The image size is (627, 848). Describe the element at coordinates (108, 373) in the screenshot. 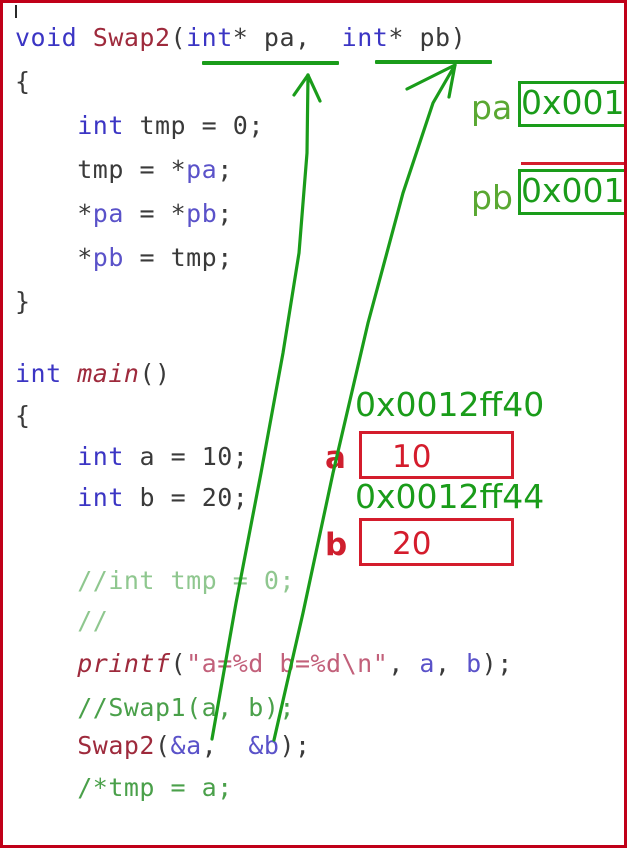

I see `token-function-main: main` at that location.